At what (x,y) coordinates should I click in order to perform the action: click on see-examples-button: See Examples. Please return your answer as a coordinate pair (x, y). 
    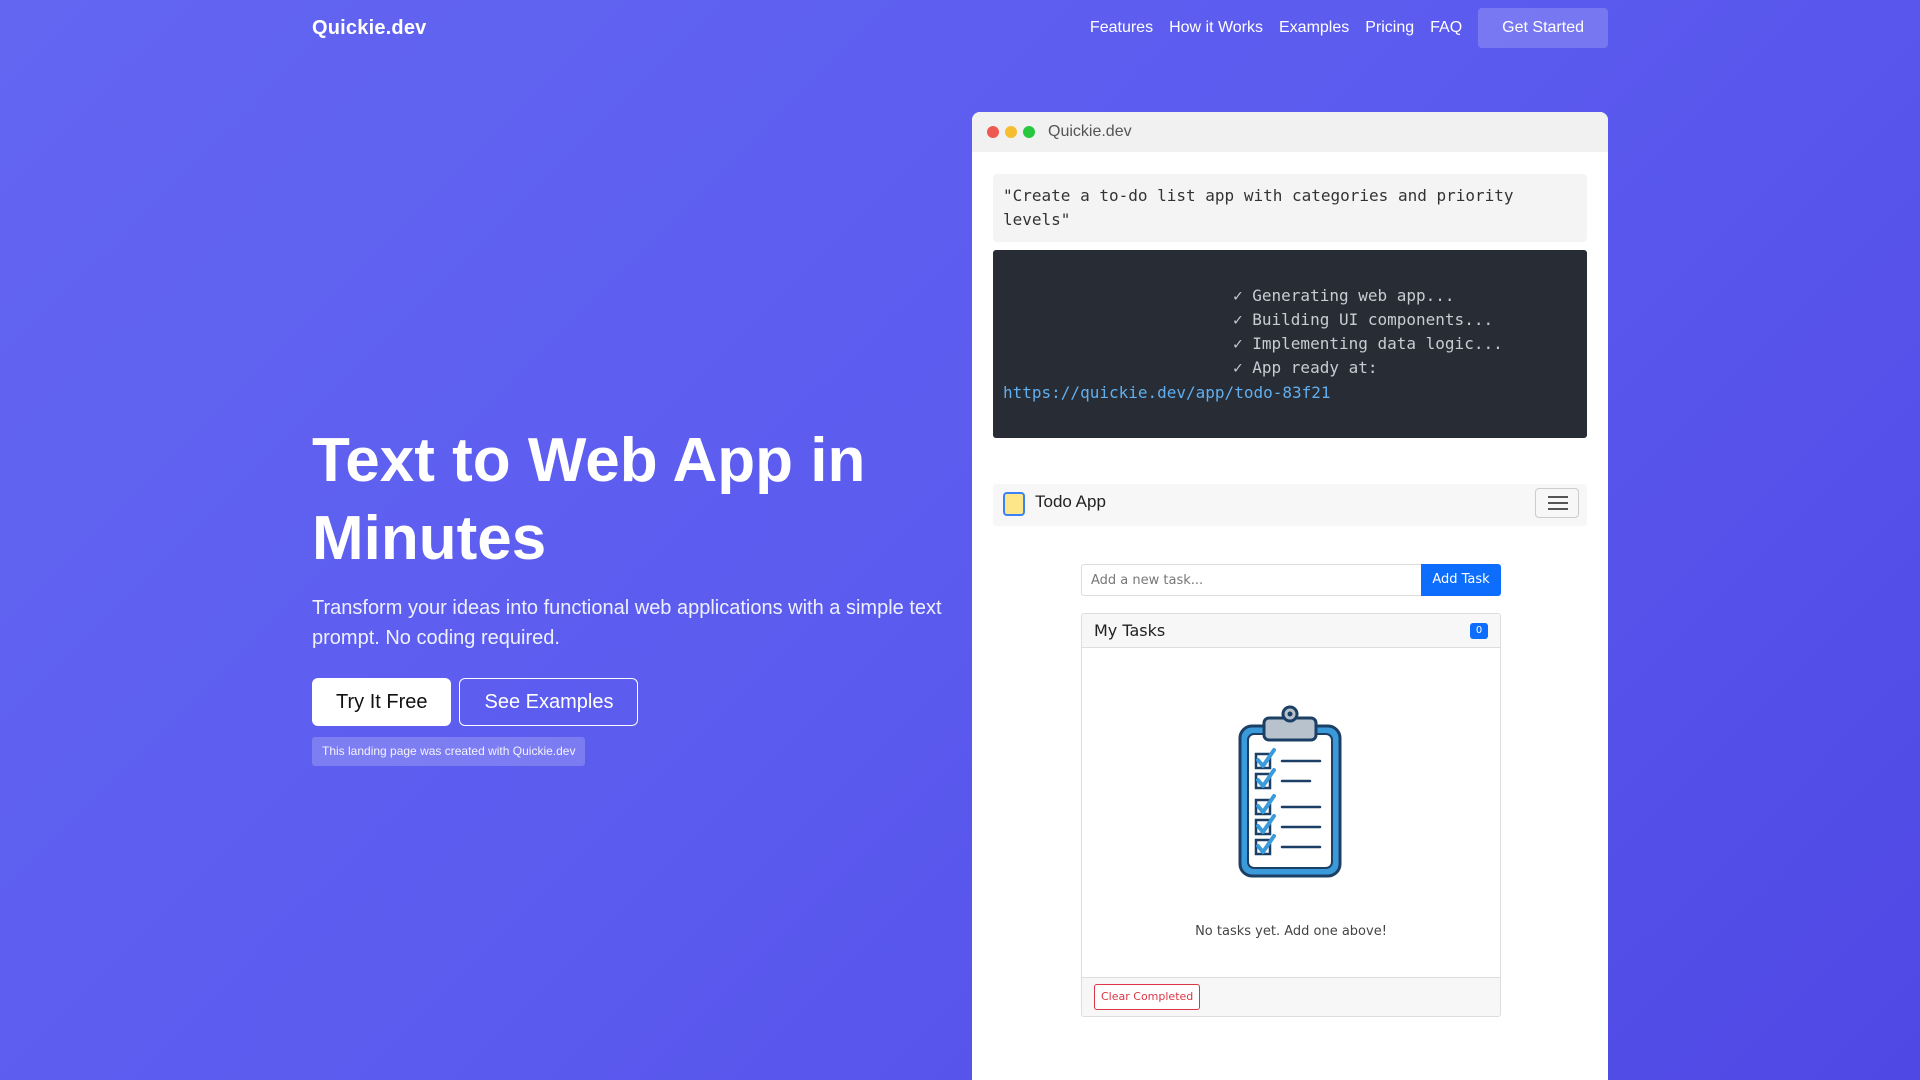
    Looking at the image, I should click on (549, 702).